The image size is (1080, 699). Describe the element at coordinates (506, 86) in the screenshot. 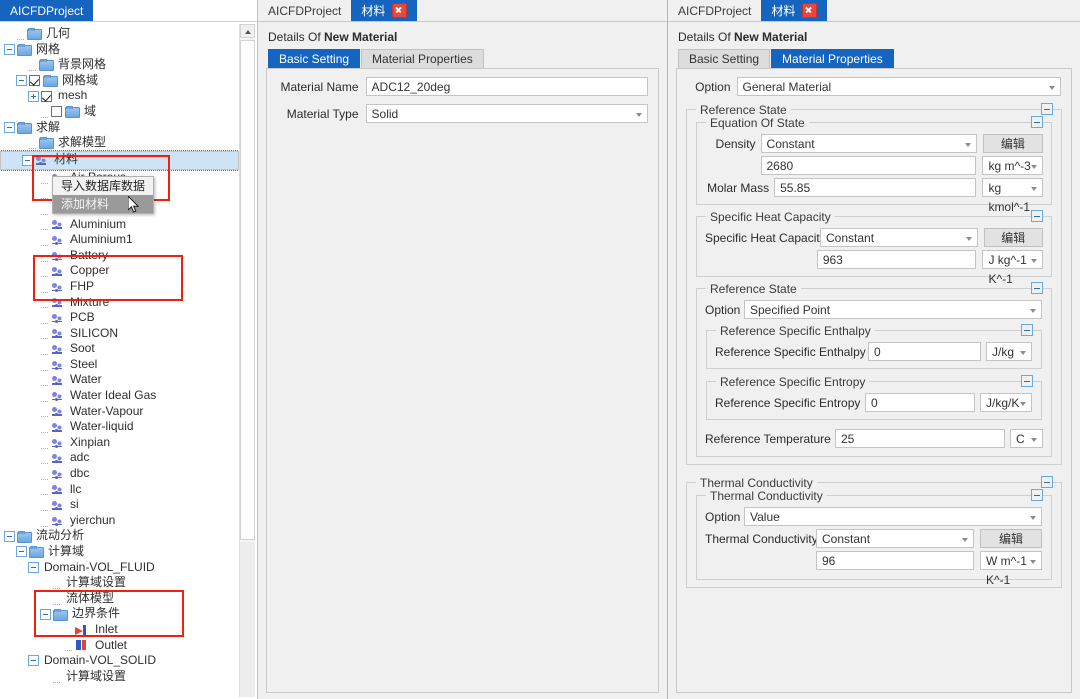

I see `material-name-input: ADC12_20deg` at that location.